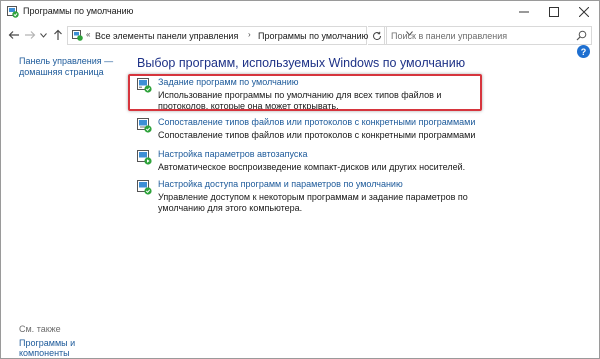 This screenshot has width=600, height=359. I want to click on title-bar: Программы по умолчанию, so click(300, 12).